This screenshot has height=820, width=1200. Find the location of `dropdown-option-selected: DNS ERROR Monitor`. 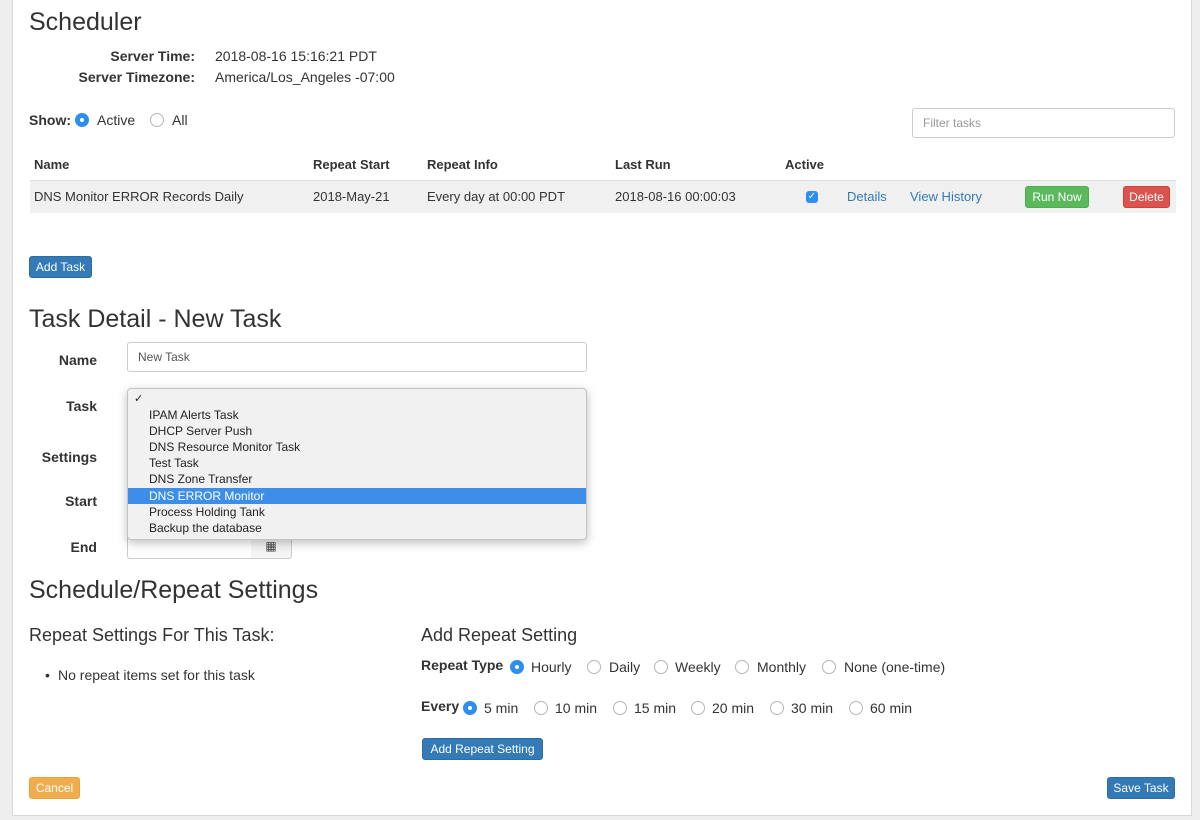

dropdown-option-selected: DNS ERROR Monitor is located at coordinates (357, 496).